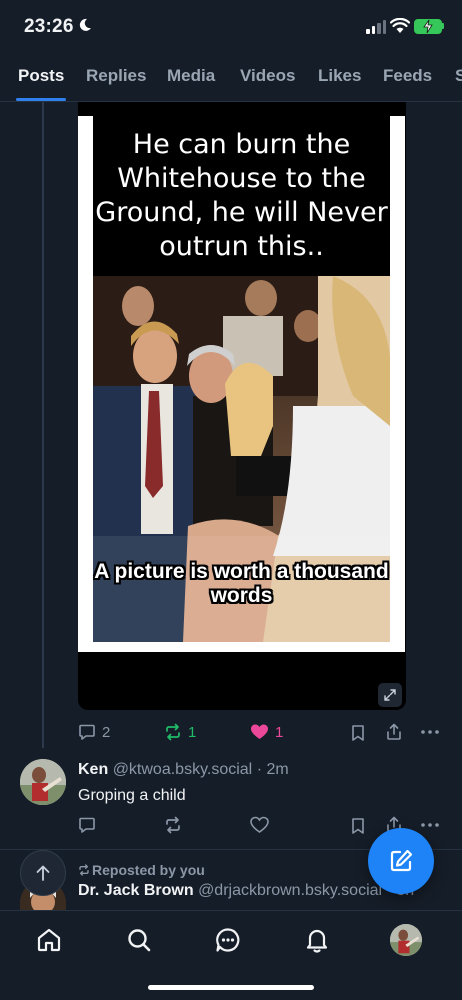 This screenshot has height=1000, width=462. I want to click on nav-home, so click(49, 940).